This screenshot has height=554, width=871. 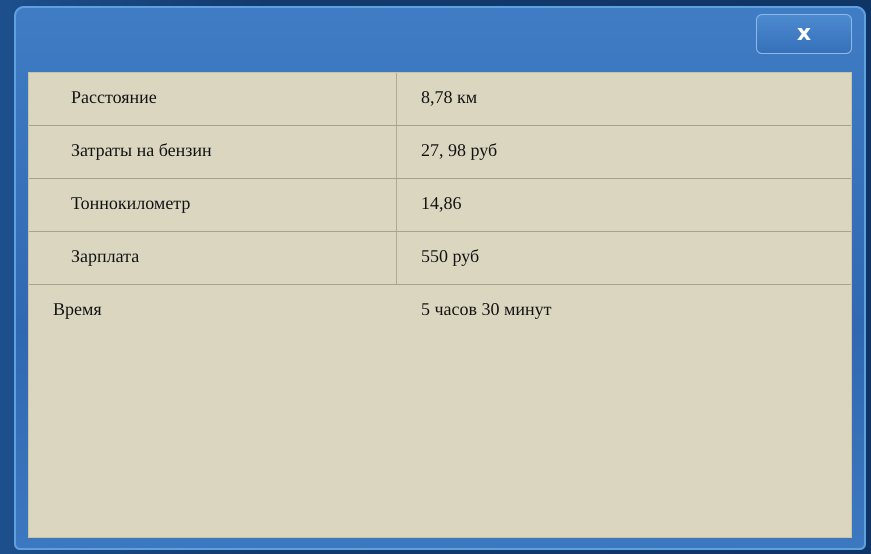 What do you see at coordinates (459, 150) in the screenshot?
I see `row-value: 27, 98 руб` at bounding box center [459, 150].